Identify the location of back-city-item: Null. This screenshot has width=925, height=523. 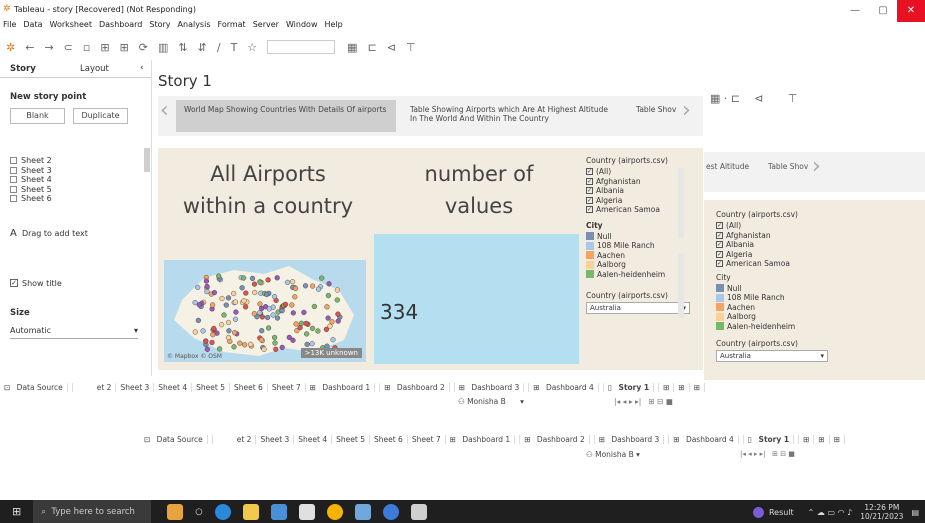
(772, 289).